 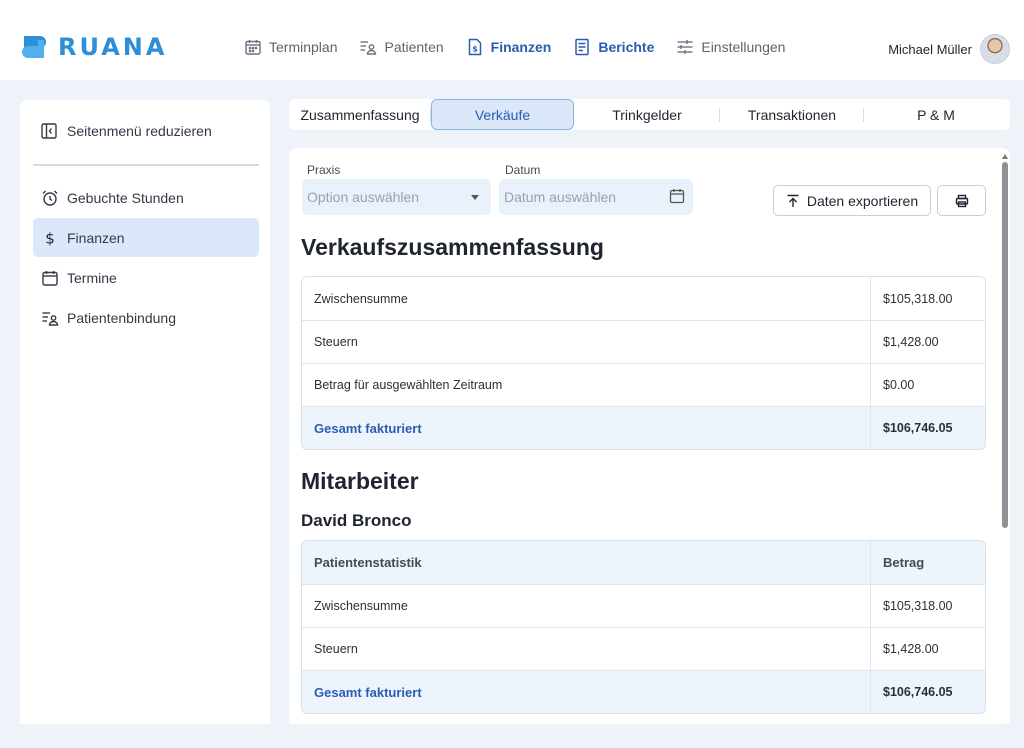 What do you see at coordinates (363, 197) in the screenshot?
I see `praxis-placeholder: Option auswählen` at bounding box center [363, 197].